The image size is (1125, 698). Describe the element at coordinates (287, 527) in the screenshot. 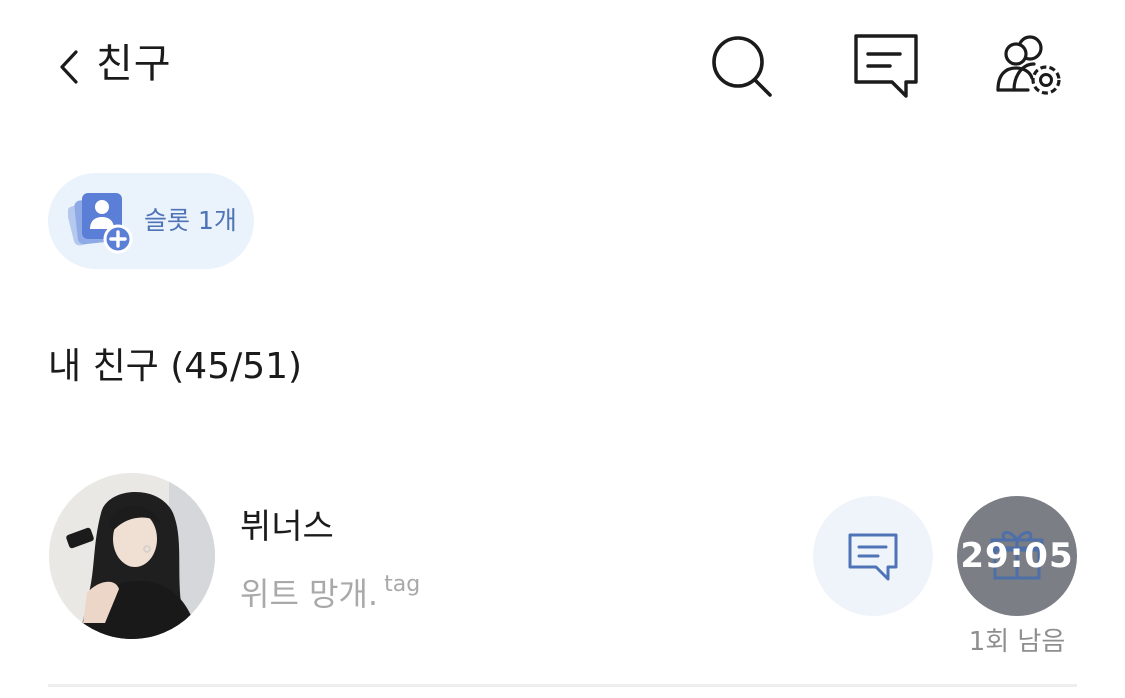

I see `friend-name: 뷔너스` at that location.